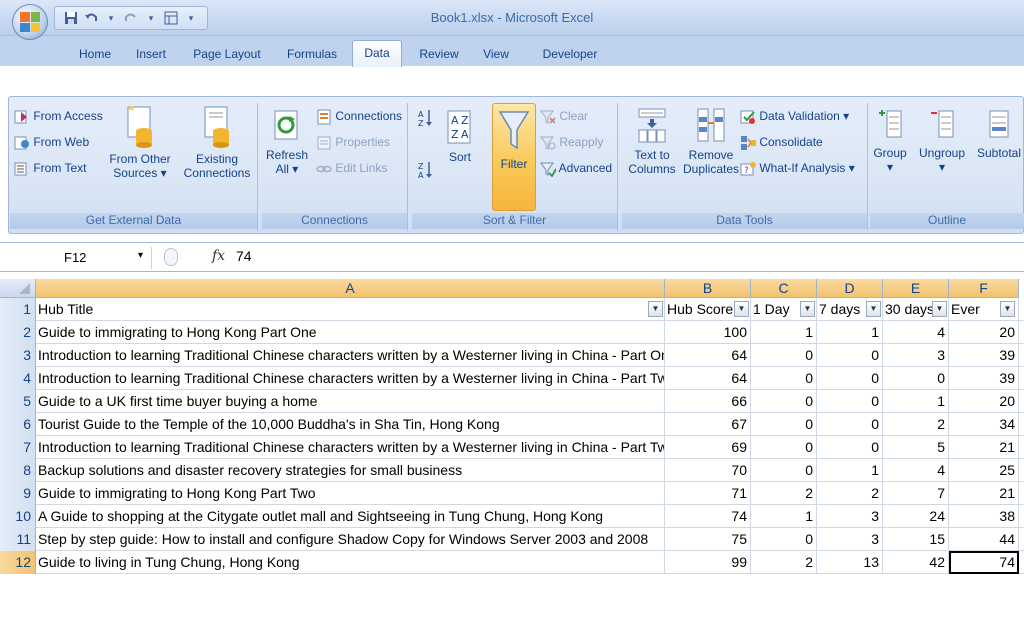  I want to click on ungroup-button: Ungroup ▾, so click(942, 139).